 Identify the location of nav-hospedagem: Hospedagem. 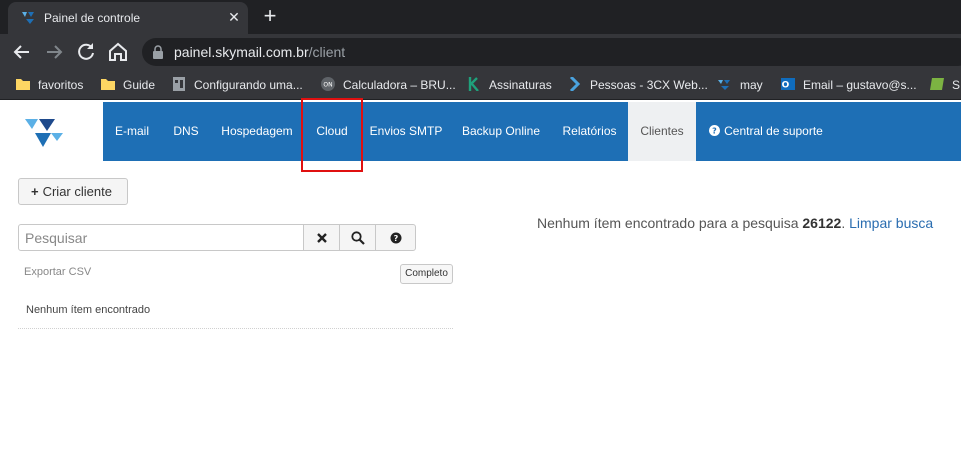
(257, 131).